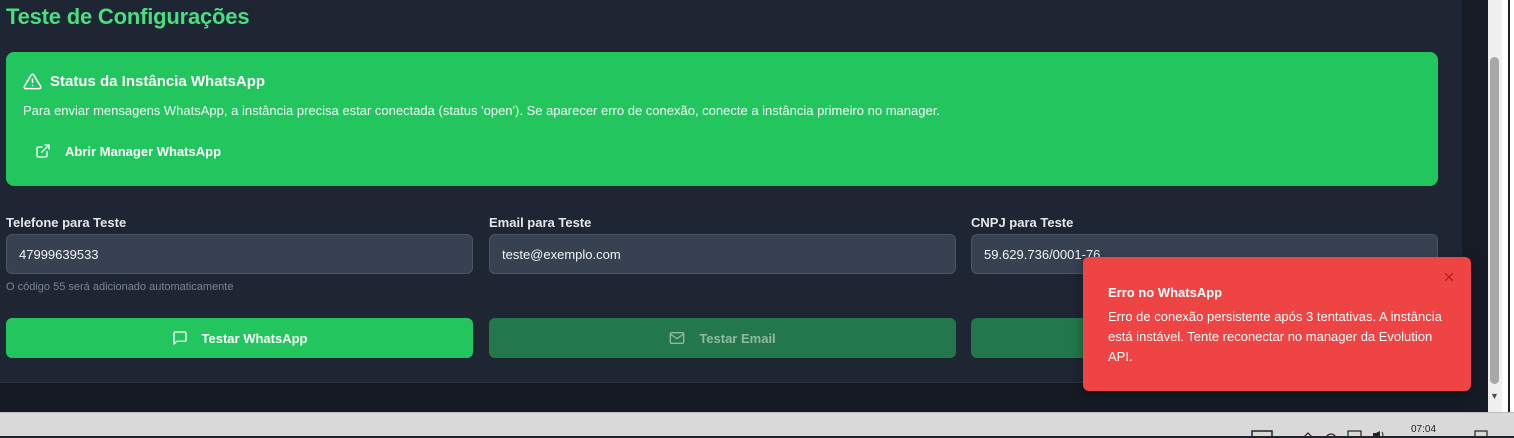  What do you see at coordinates (722, 254) in the screenshot?
I see `email-input` at bounding box center [722, 254].